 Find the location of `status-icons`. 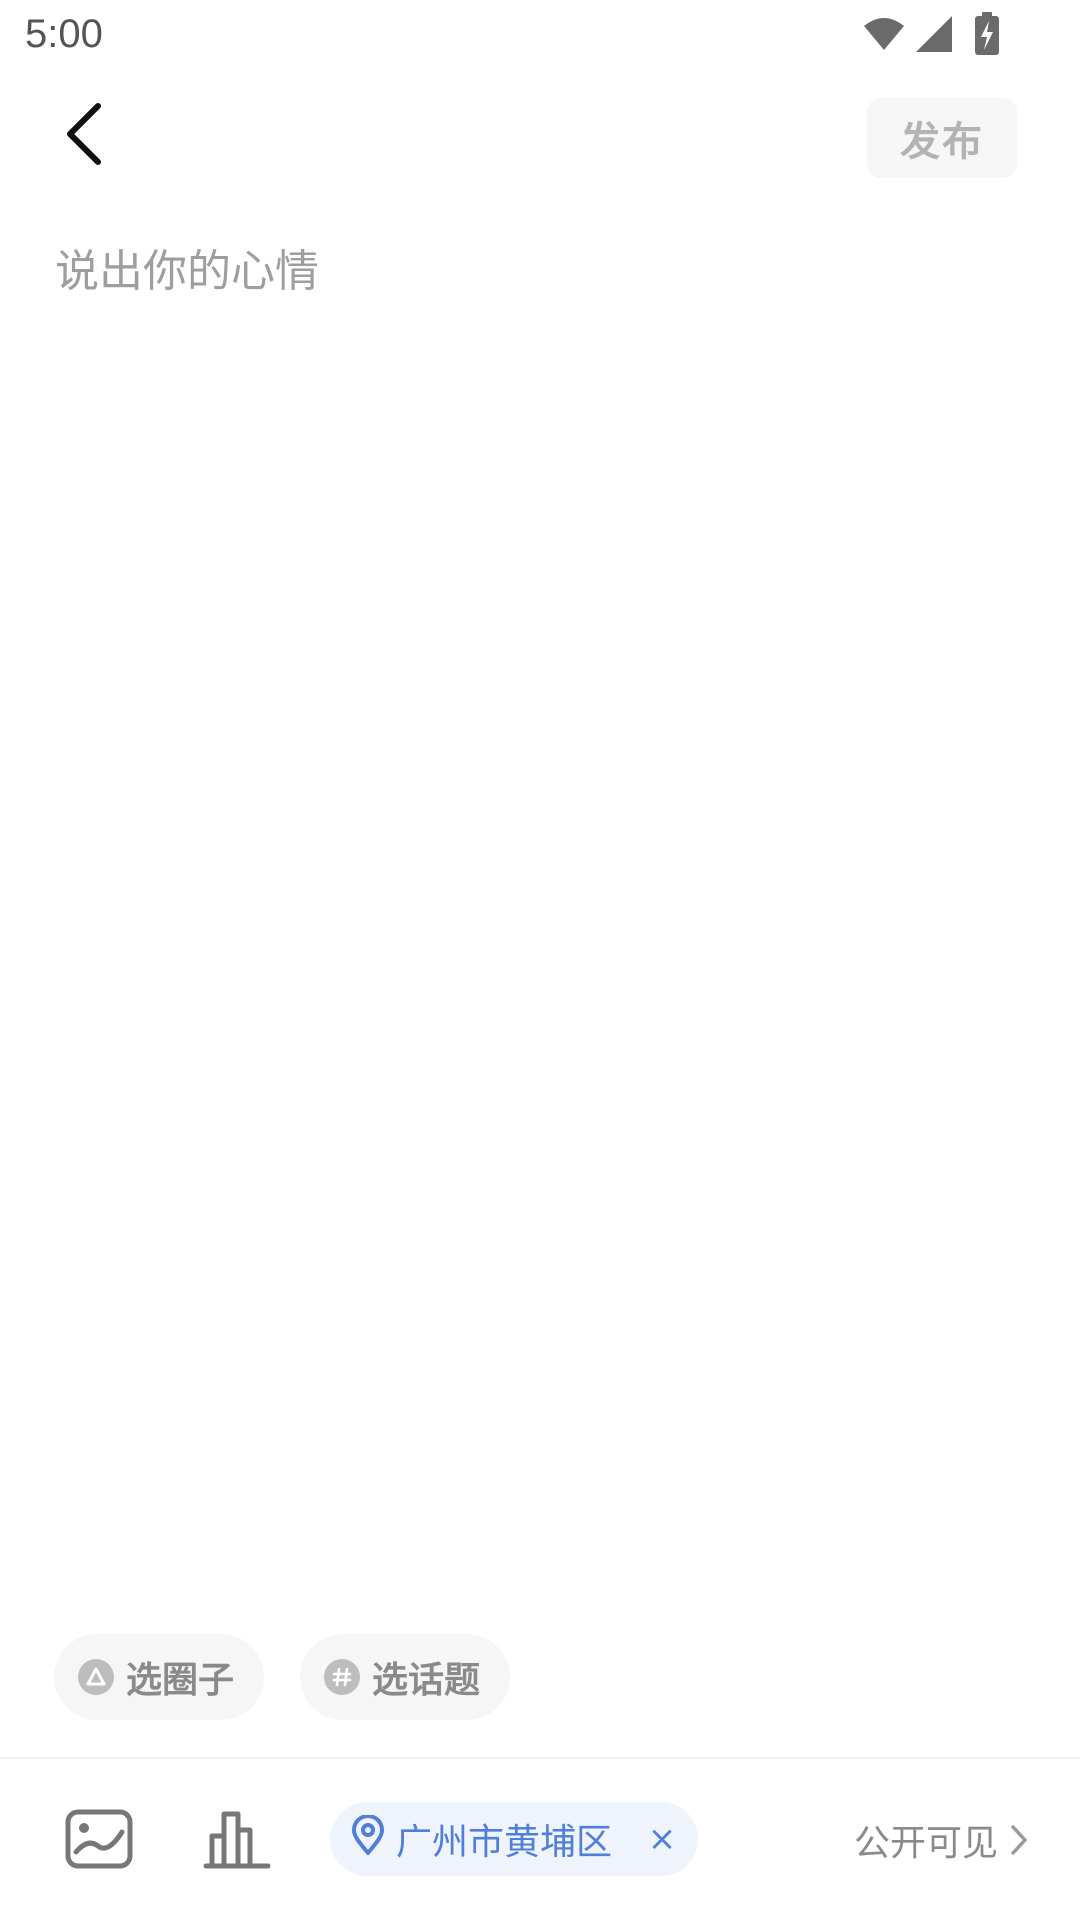

status-icons is located at coordinates (931, 36).